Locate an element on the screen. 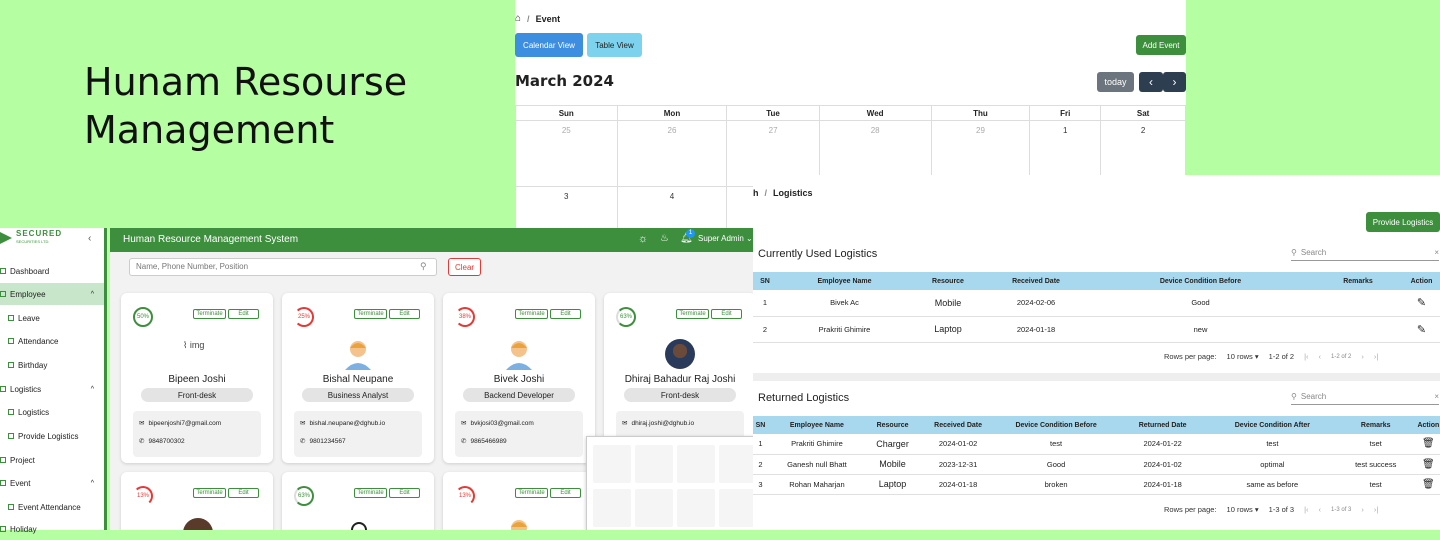 This screenshot has width=1440, height=540. sidebar-item-leave: Leave is located at coordinates (60, 318).